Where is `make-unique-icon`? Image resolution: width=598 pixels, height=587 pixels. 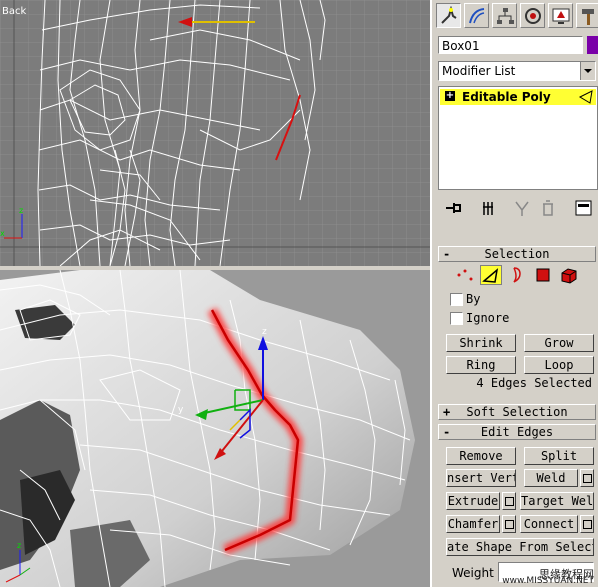
make-unique-icon is located at coordinates (522, 208).